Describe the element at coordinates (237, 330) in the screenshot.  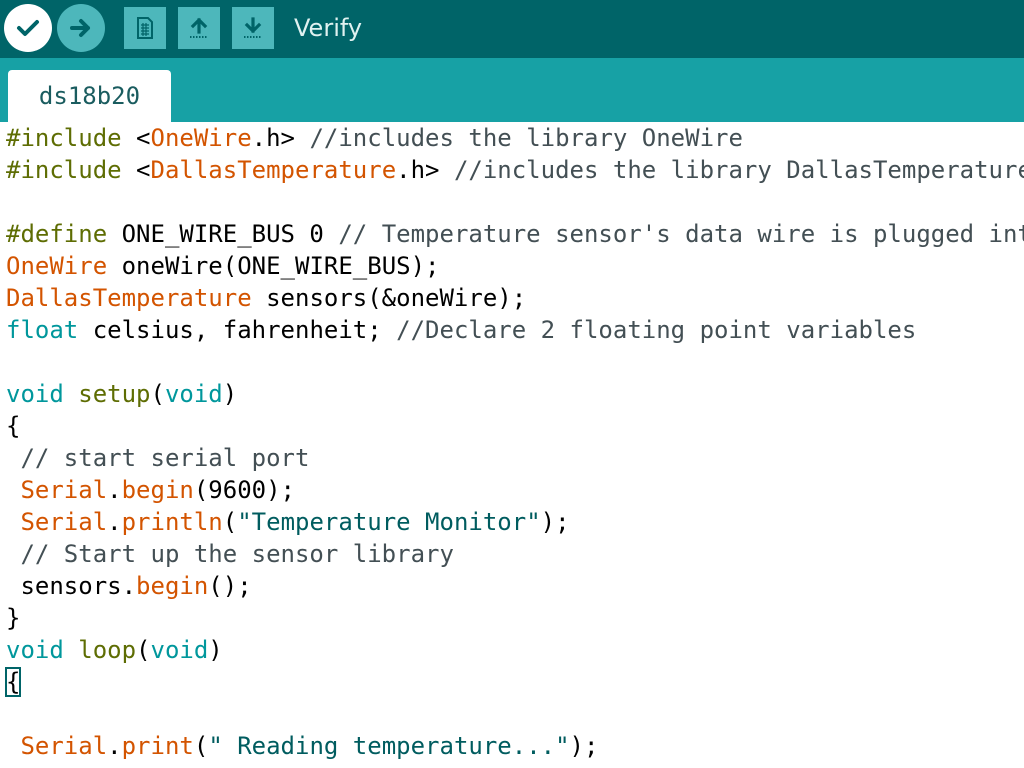
I see `code-token: celsius, fahrenheit;` at that location.